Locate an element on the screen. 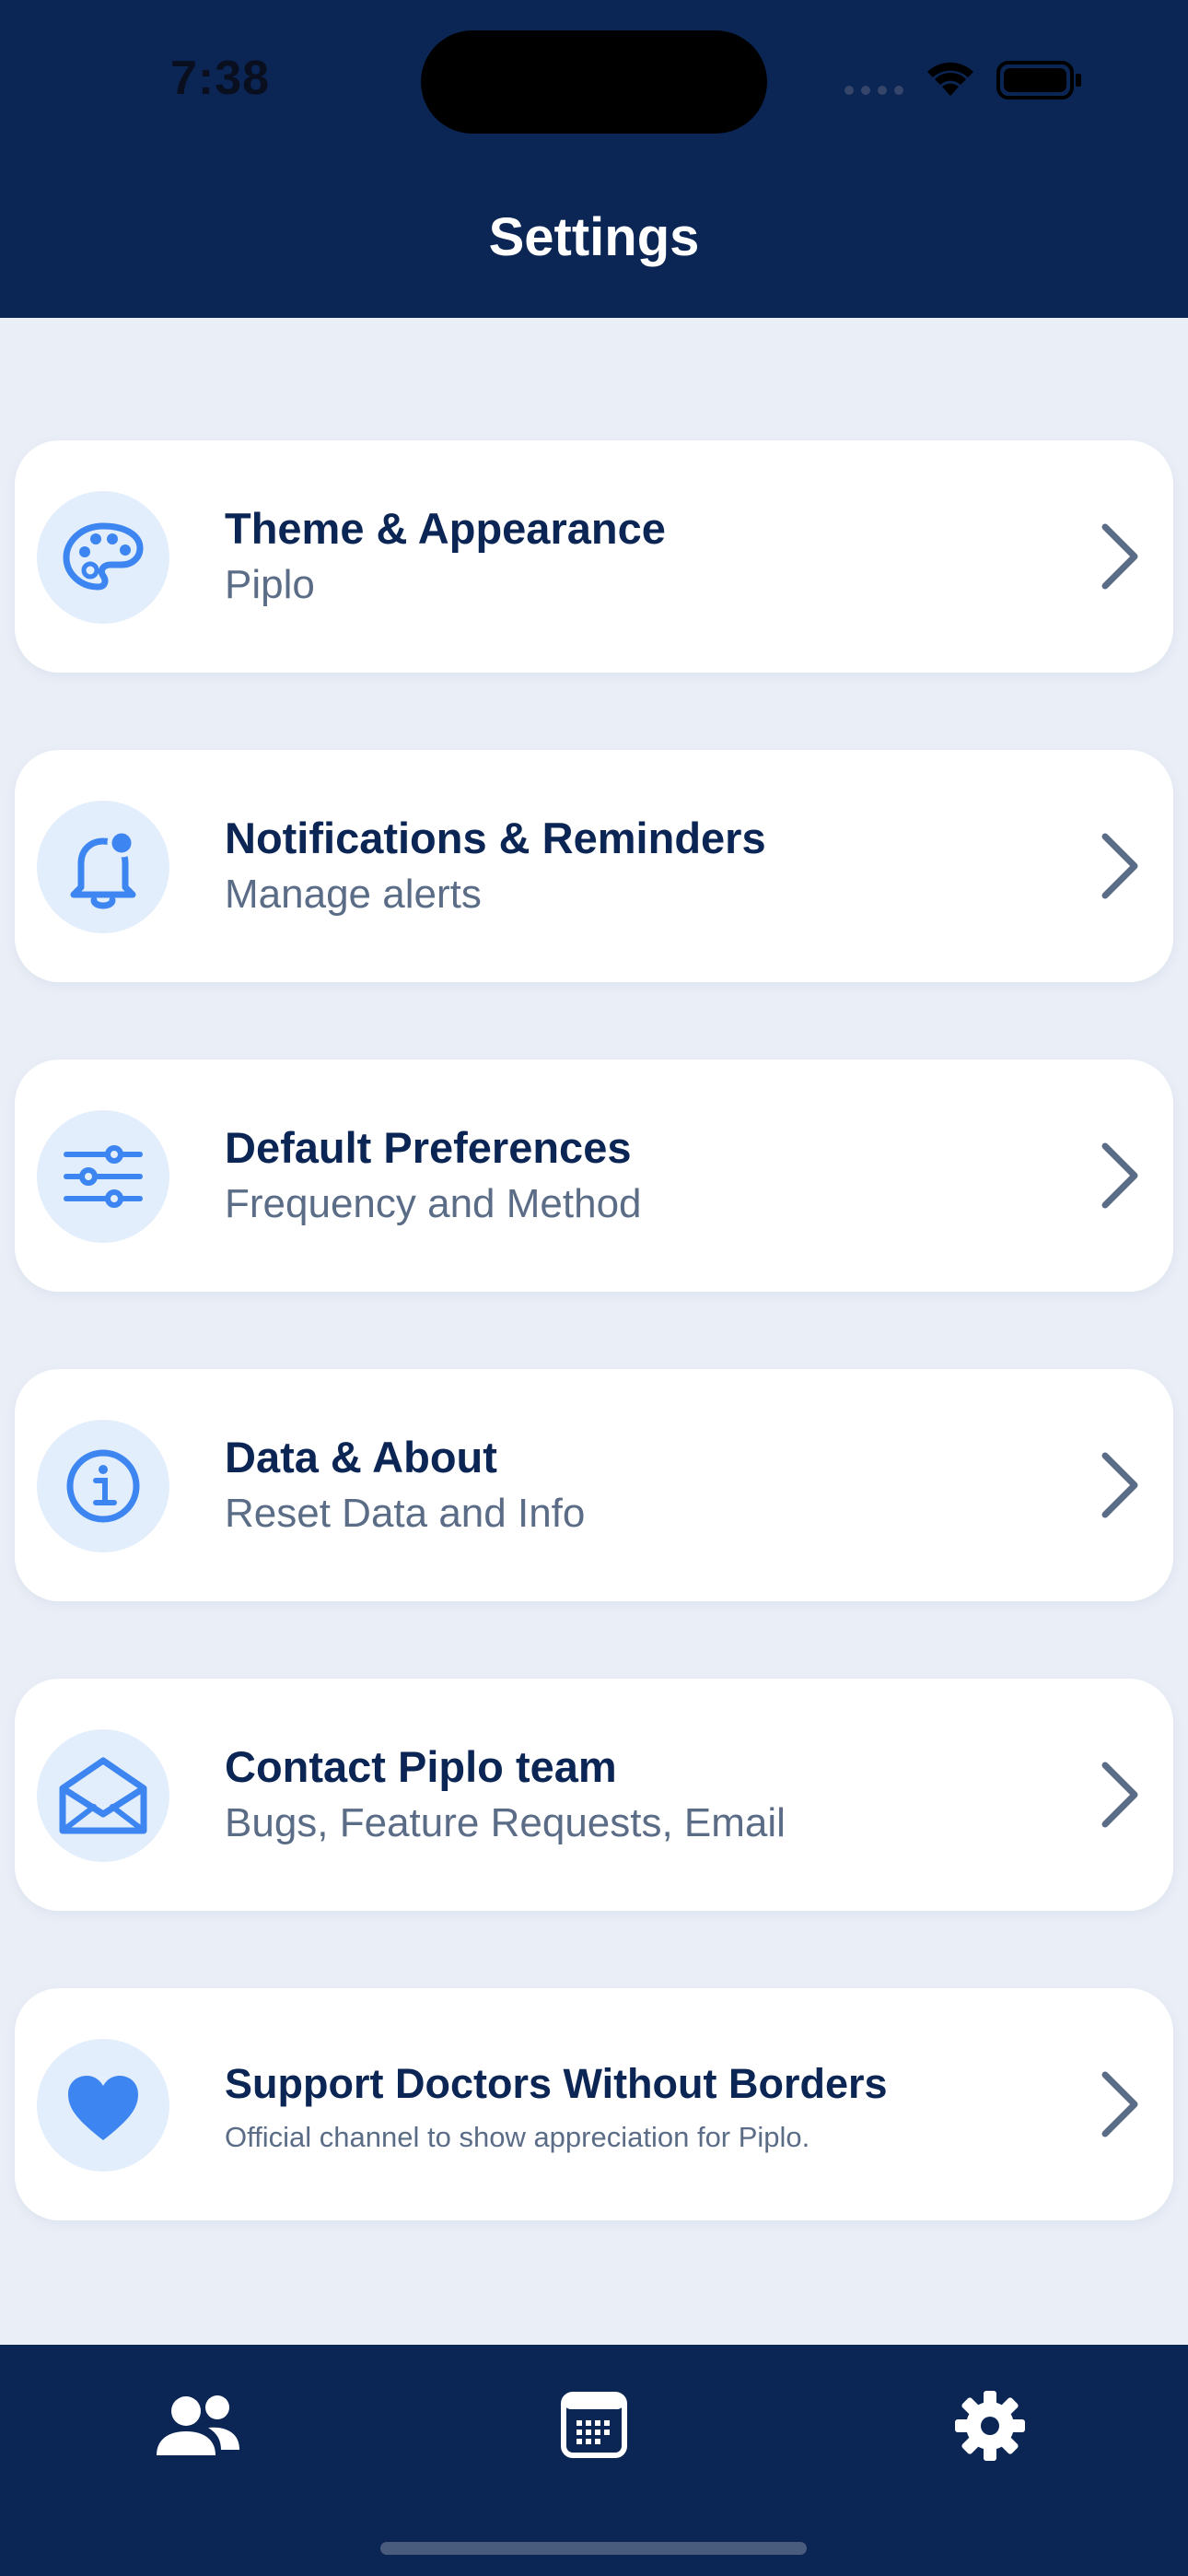 The image size is (1188, 2576). item-subtitle: Piplo is located at coordinates (270, 584).